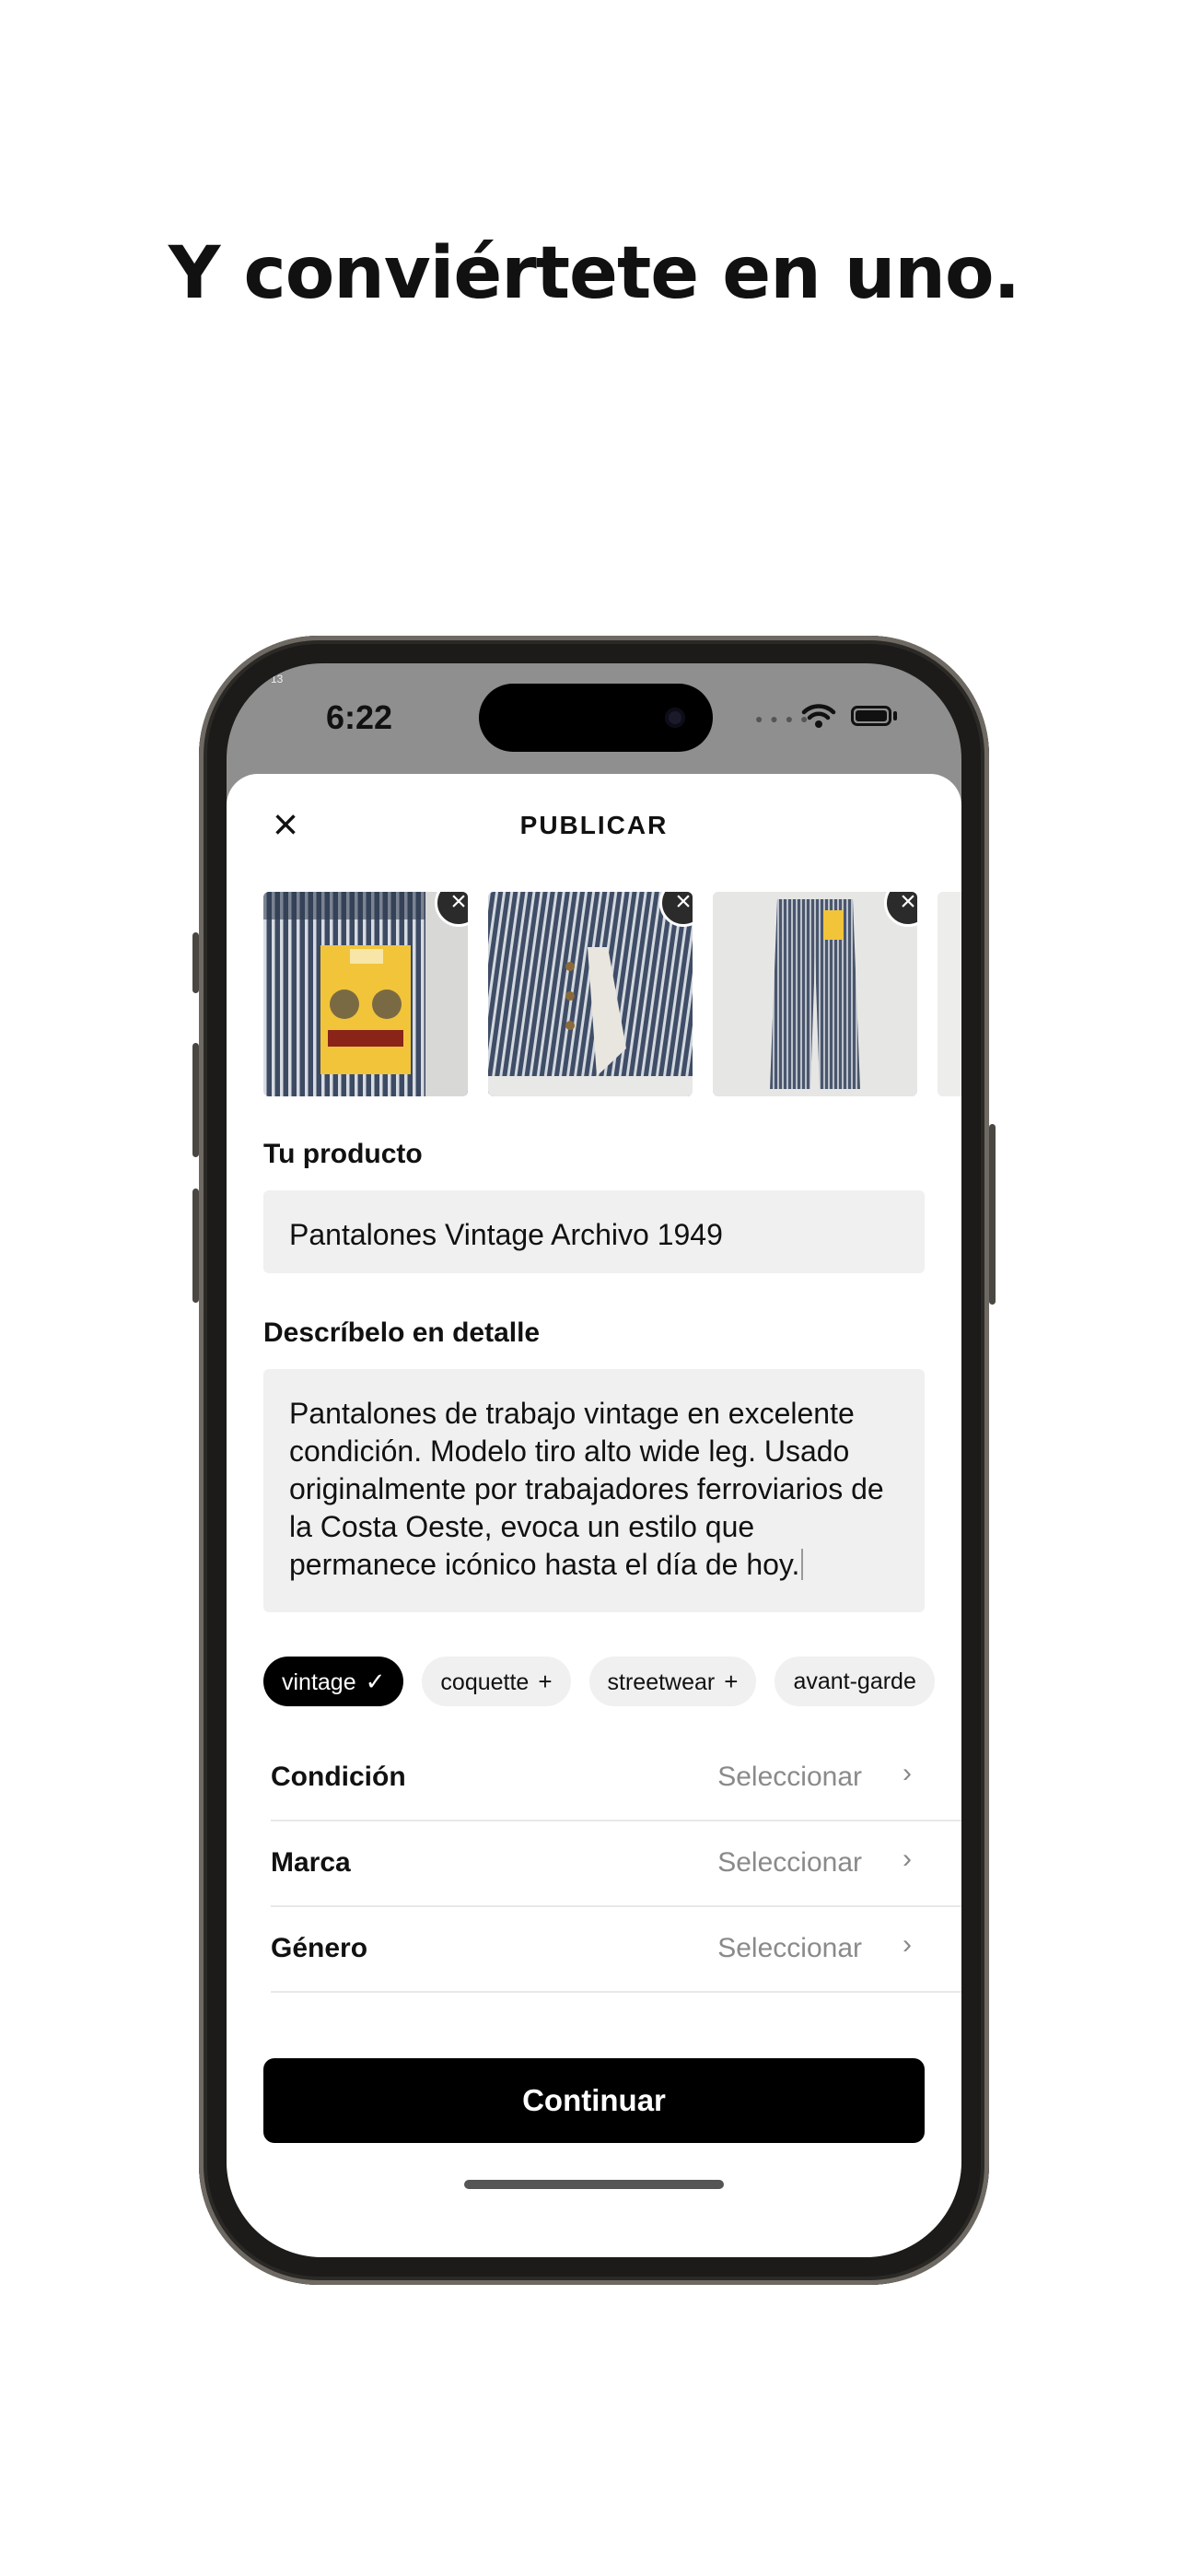  I want to click on photo-carousel: × × ×, so click(612, 994).